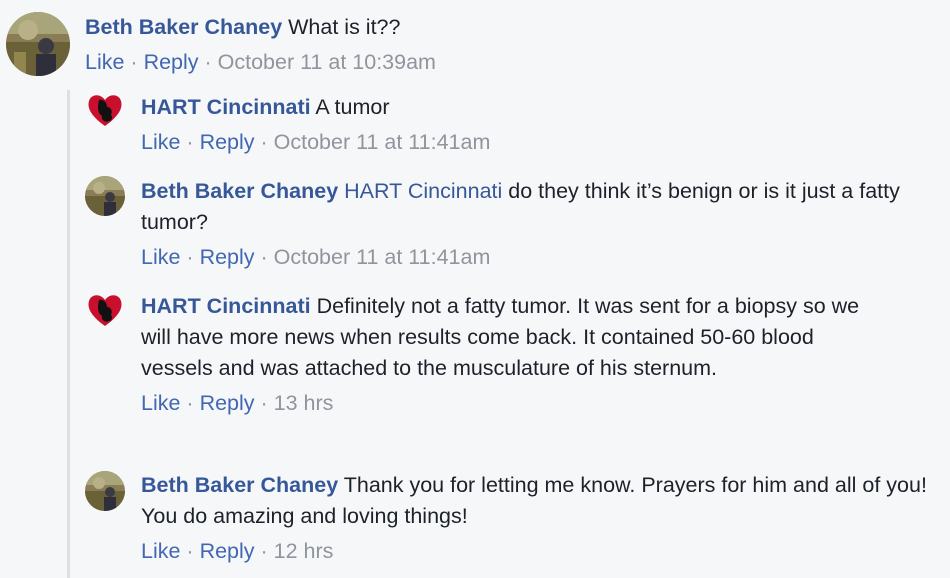  Describe the element at coordinates (501, 403) in the screenshot. I see `comment-actions: Like · Reply · 13 hrs` at that location.